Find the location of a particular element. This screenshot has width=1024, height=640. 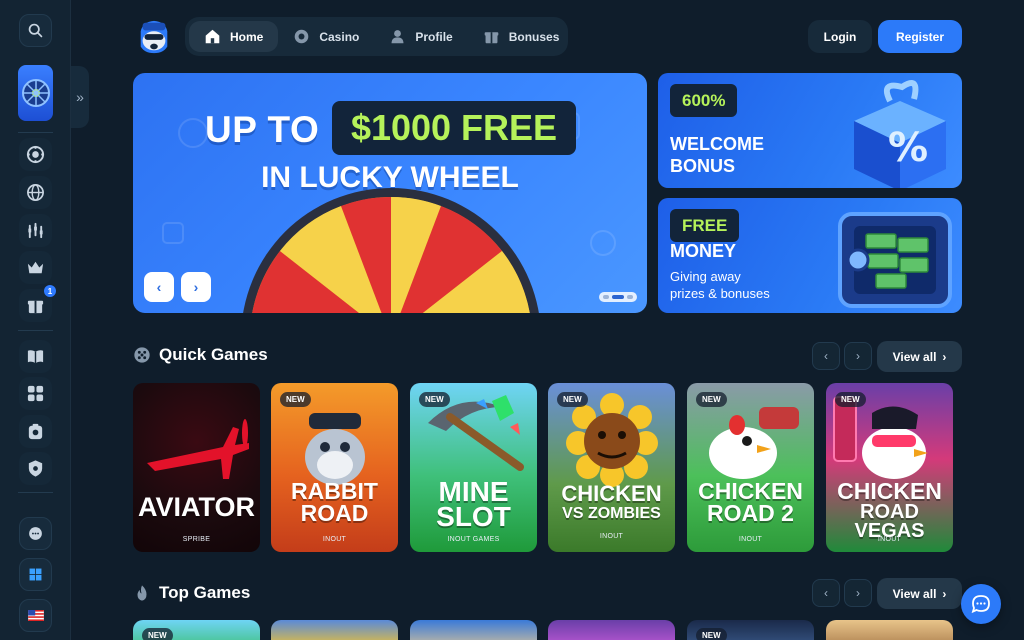

game-card-aviator: AVIATOR SPRIBE is located at coordinates (196, 467).